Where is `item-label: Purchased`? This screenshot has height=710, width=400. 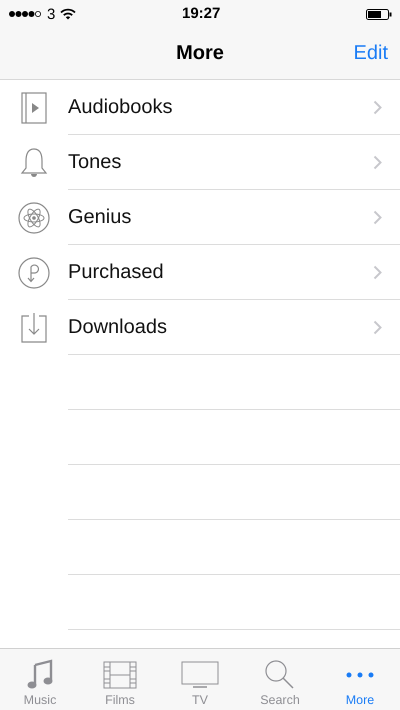
item-label: Purchased is located at coordinates (116, 272).